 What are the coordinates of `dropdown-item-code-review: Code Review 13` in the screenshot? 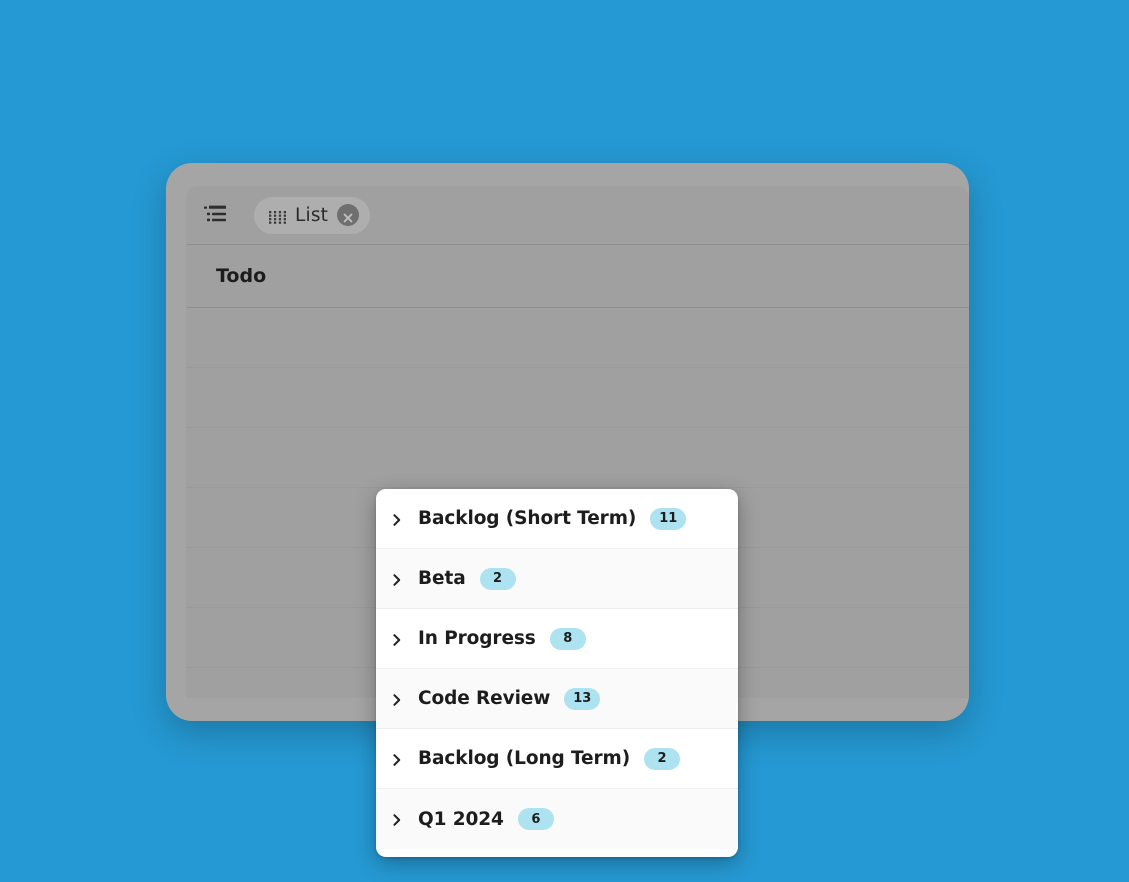 It's located at (557, 699).